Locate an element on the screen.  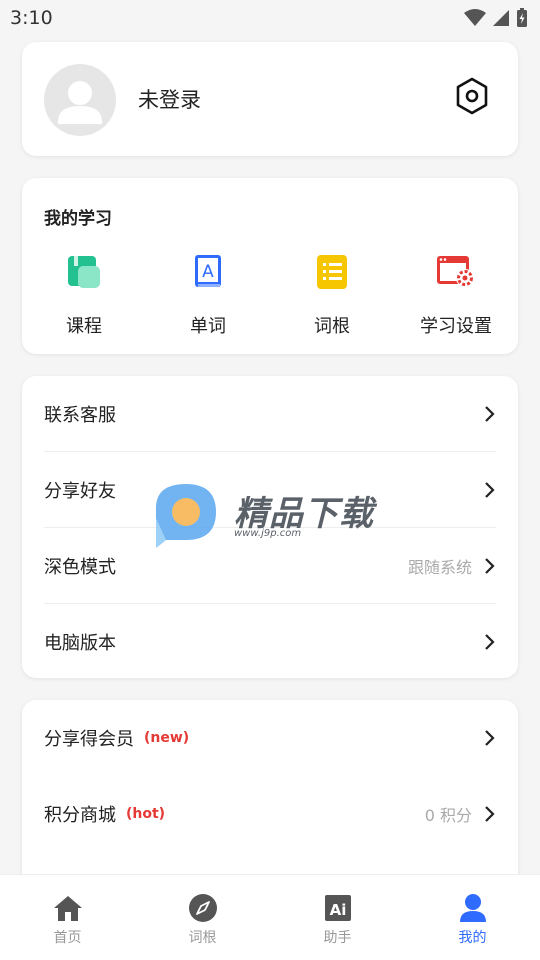
word-book-icon: A is located at coordinates (208, 272).